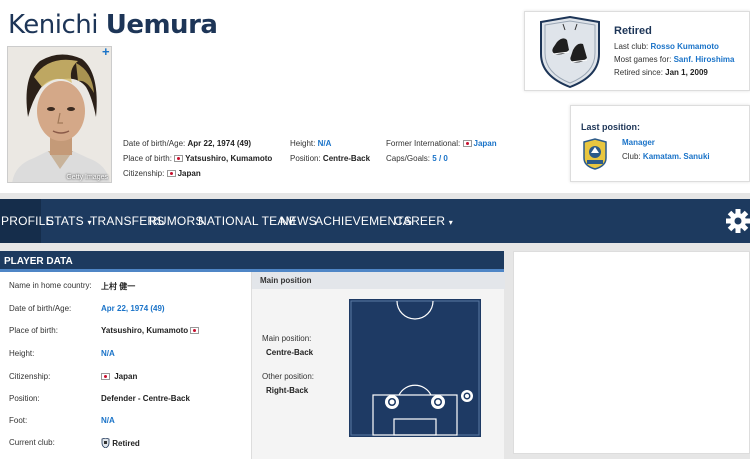 This screenshot has height=459, width=750. I want to click on player-name: Kenichi Uemura, so click(113, 25).